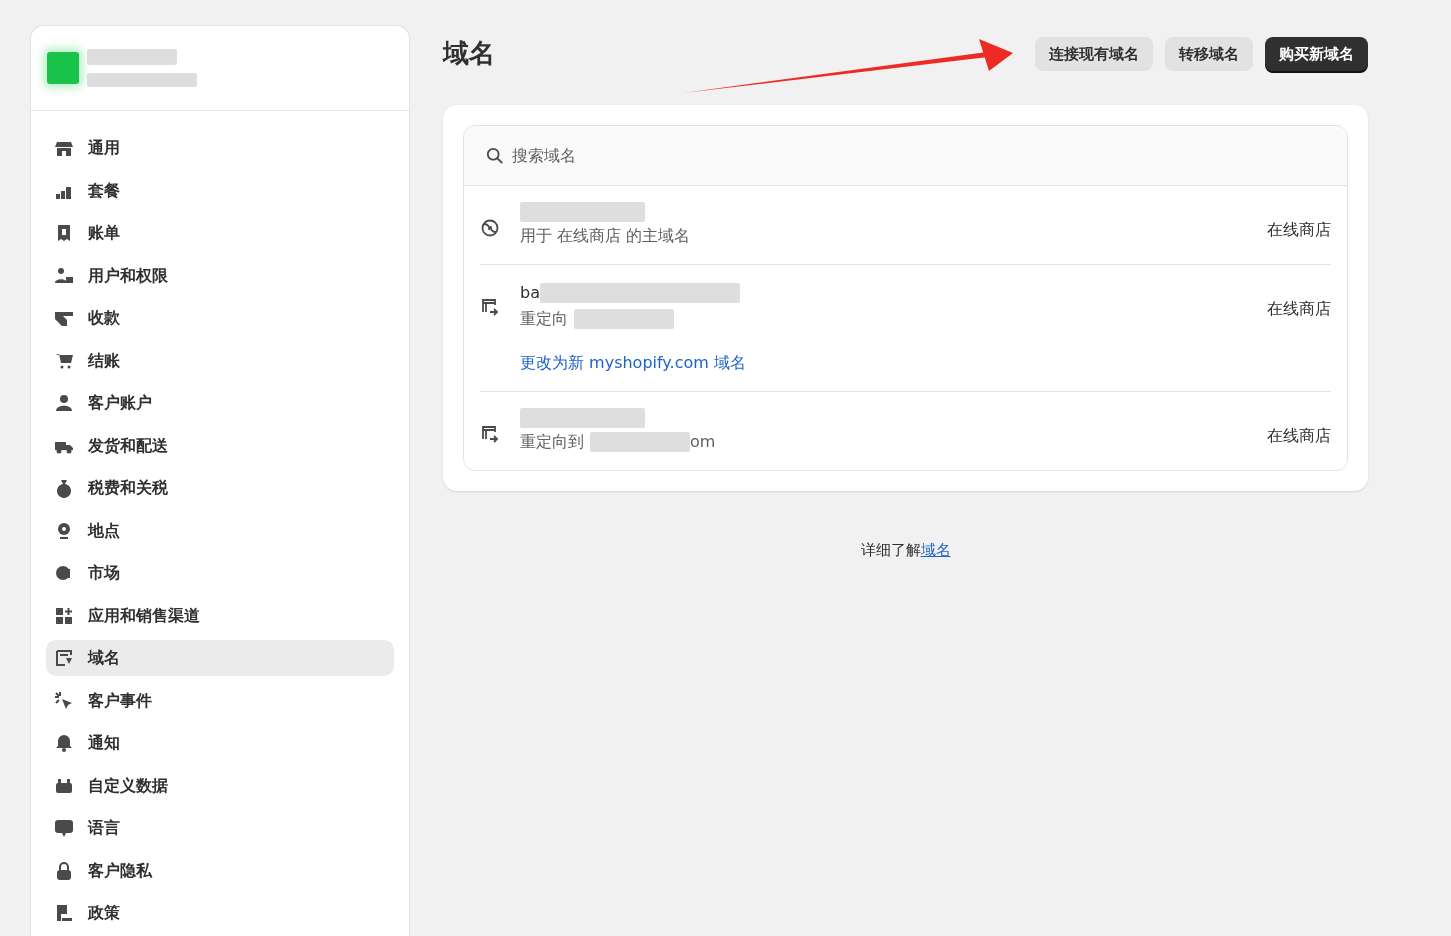 The width and height of the screenshot is (1451, 936). I want to click on sidebar-item: 域名, so click(220, 658).